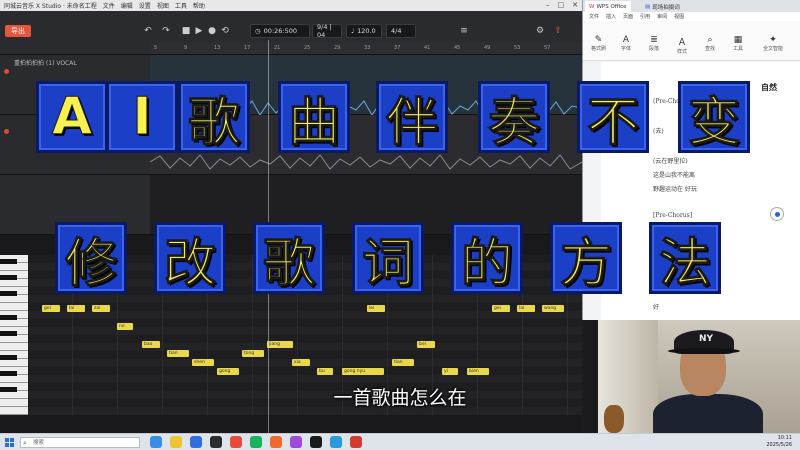 Image resolution: width=800 pixels, height=450 pixels. I want to click on bar-display: 9/4 | 04, so click(327, 31).